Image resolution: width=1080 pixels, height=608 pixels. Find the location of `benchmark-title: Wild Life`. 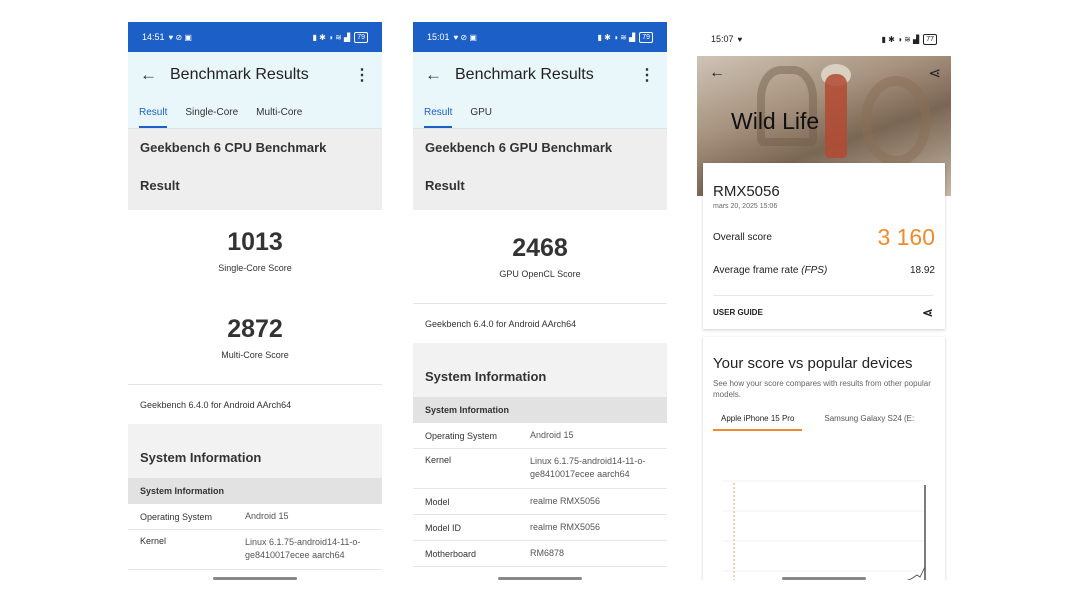

benchmark-title: Wild Life is located at coordinates (775, 121).